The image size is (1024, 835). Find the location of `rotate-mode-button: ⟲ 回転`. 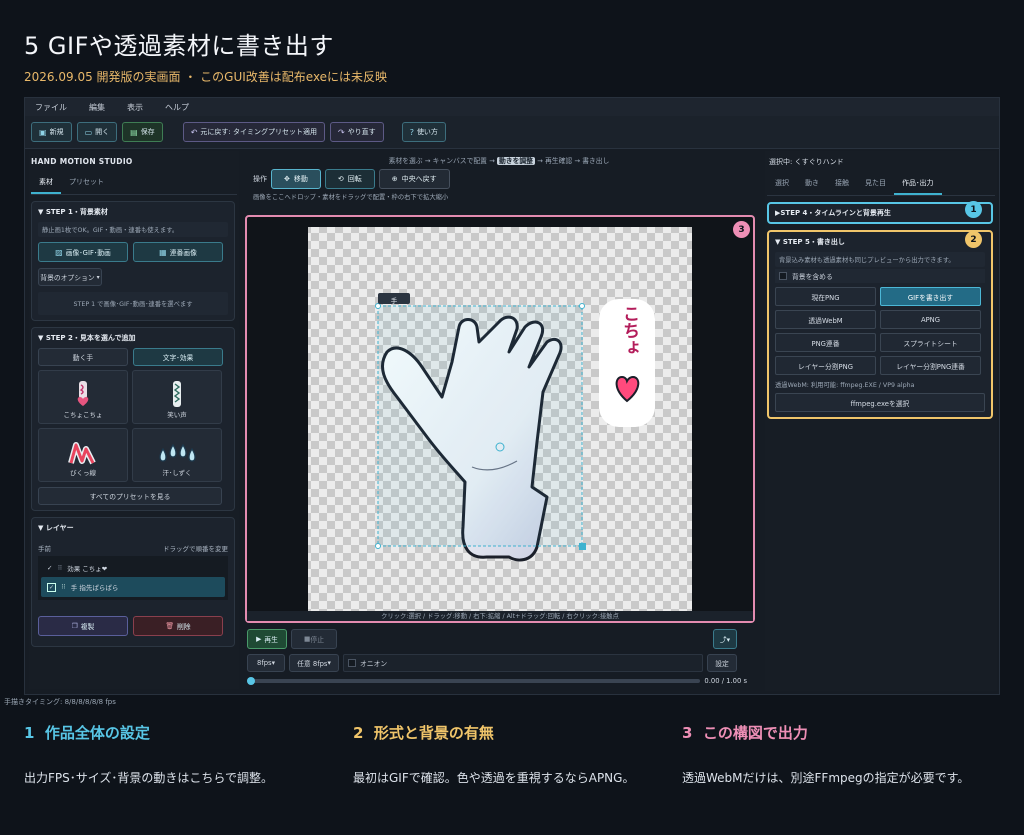

rotate-mode-button: ⟲ 回転 is located at coordinates (349, 179).